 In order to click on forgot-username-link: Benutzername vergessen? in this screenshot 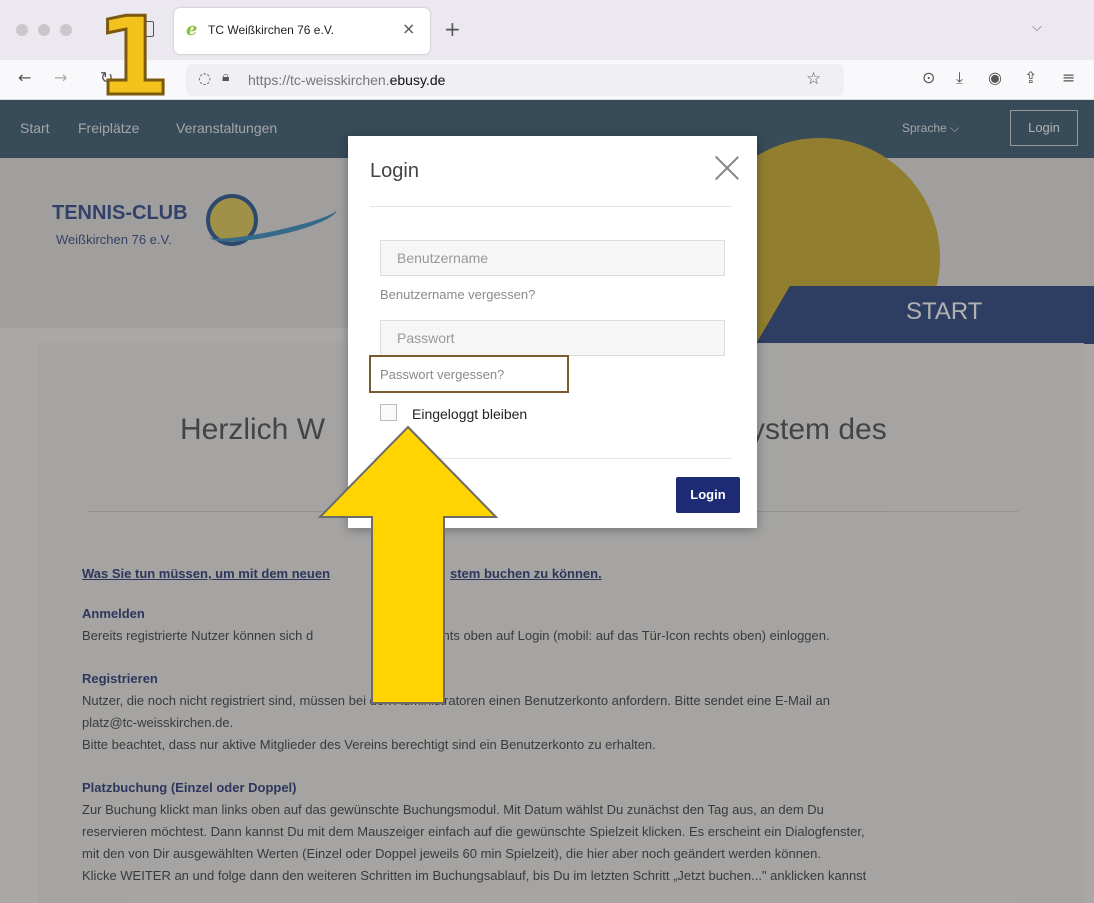, I will do `click(457, 294)`.